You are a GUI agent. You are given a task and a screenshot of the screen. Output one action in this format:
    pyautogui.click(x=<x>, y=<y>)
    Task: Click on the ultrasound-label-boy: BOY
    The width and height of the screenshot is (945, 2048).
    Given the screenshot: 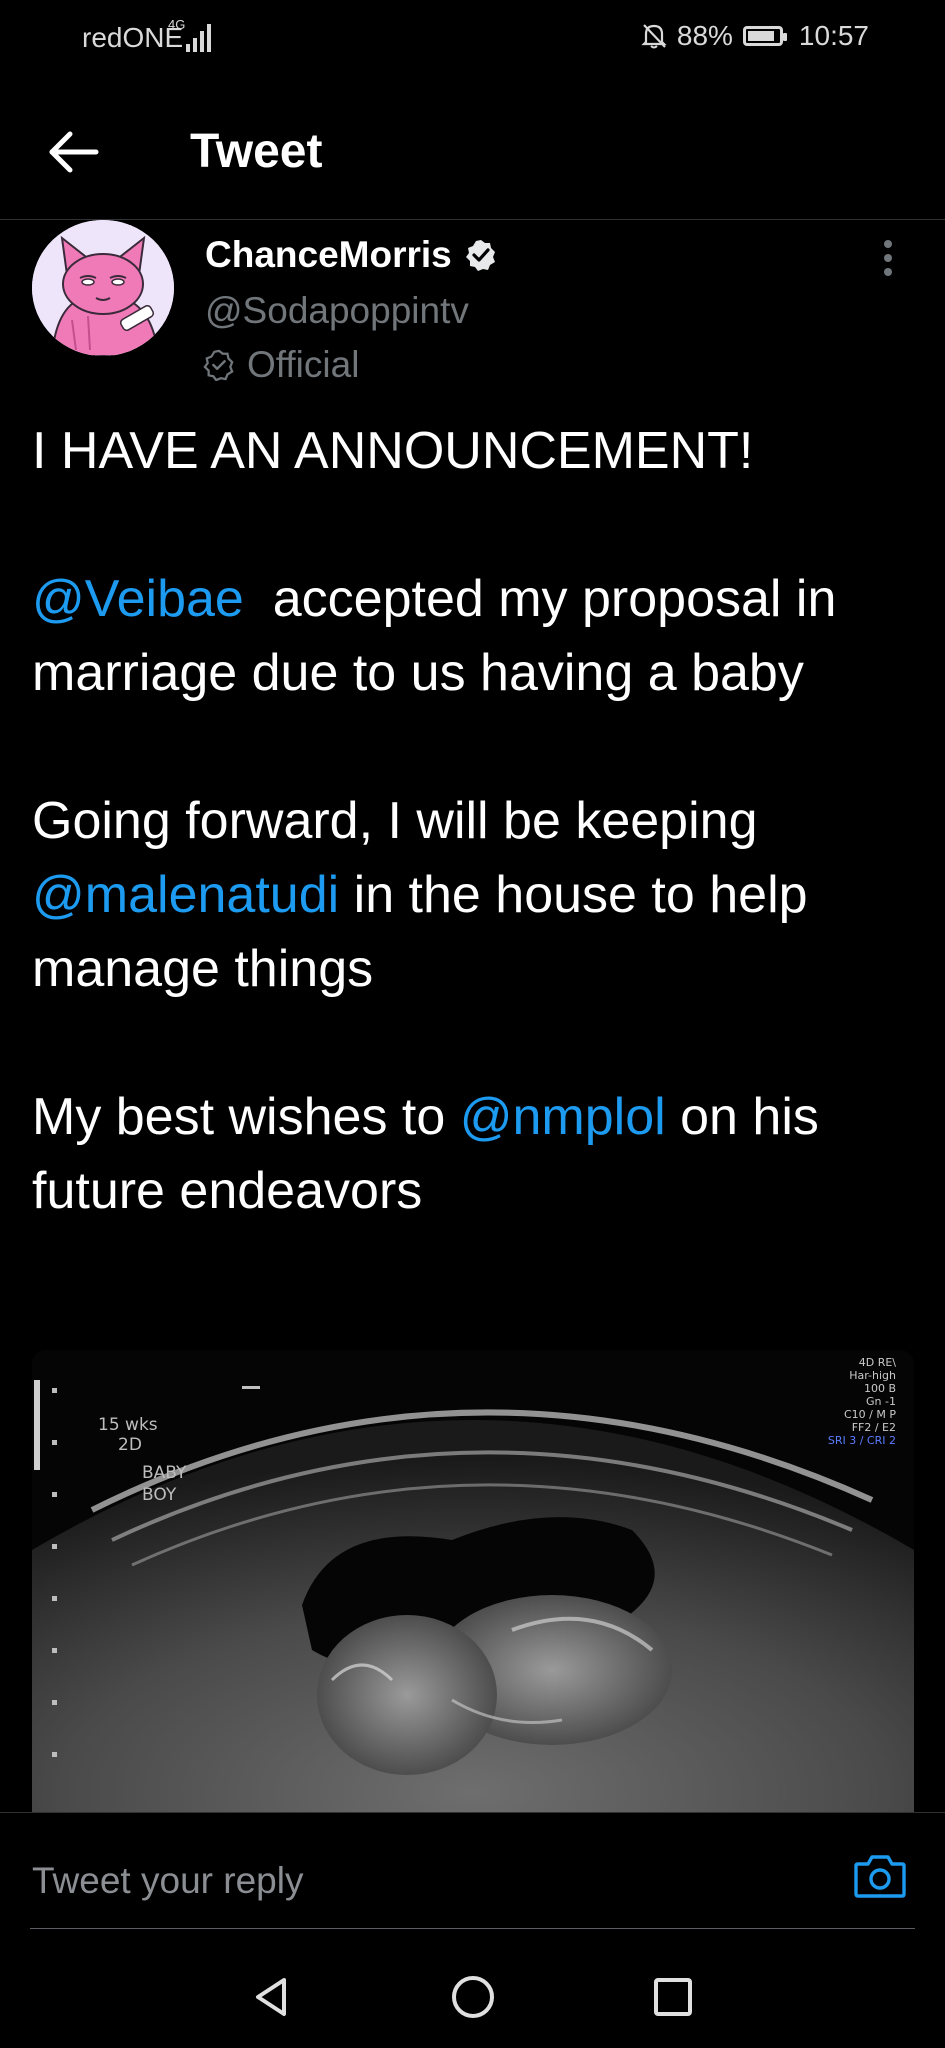 What is the action you would take?
    pyautogui.click(x=159, y=1495)
    